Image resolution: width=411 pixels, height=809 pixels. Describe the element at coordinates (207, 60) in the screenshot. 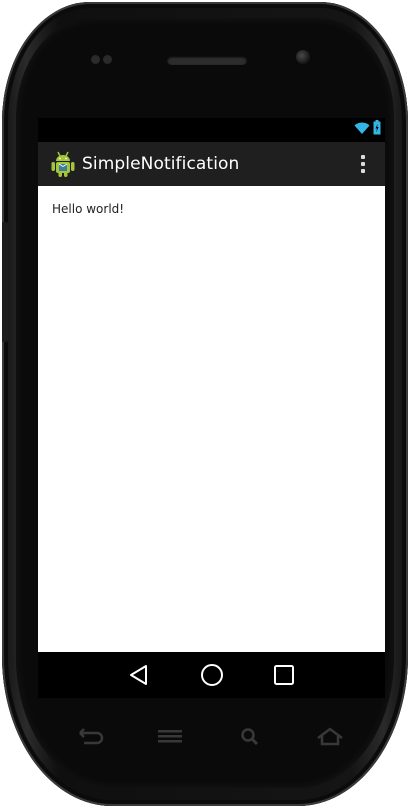

I see `earpiece-speaker` at that location.